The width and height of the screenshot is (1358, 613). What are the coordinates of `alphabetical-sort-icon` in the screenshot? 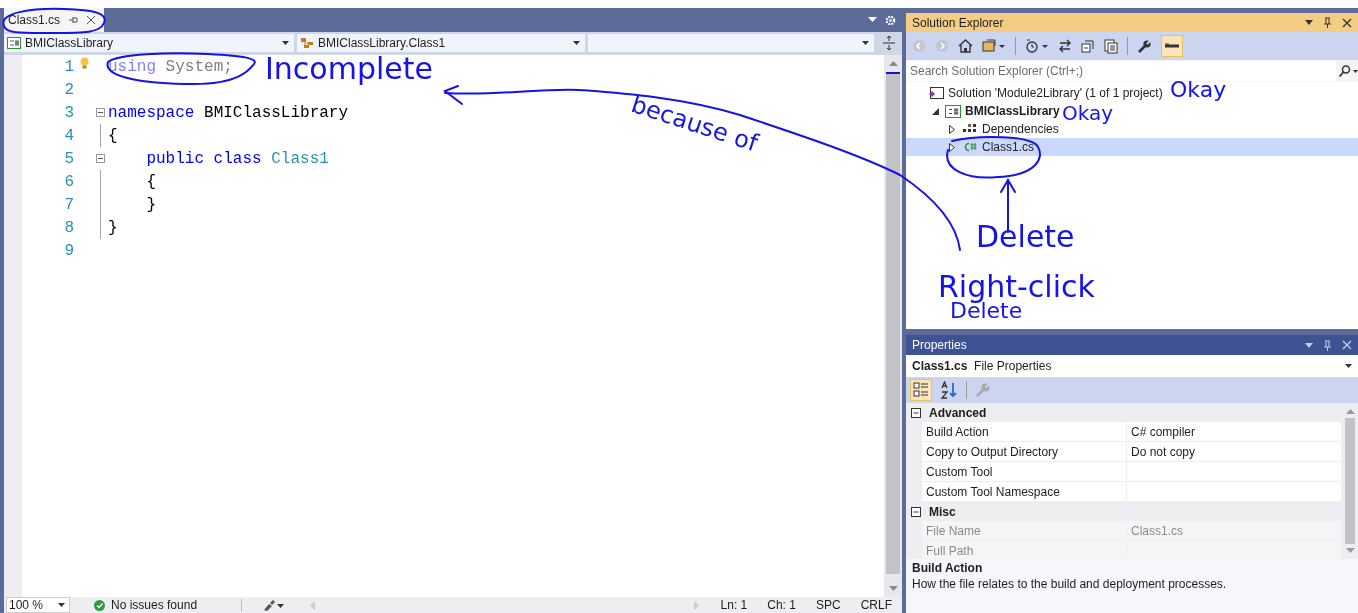 It's located at (949, 390).